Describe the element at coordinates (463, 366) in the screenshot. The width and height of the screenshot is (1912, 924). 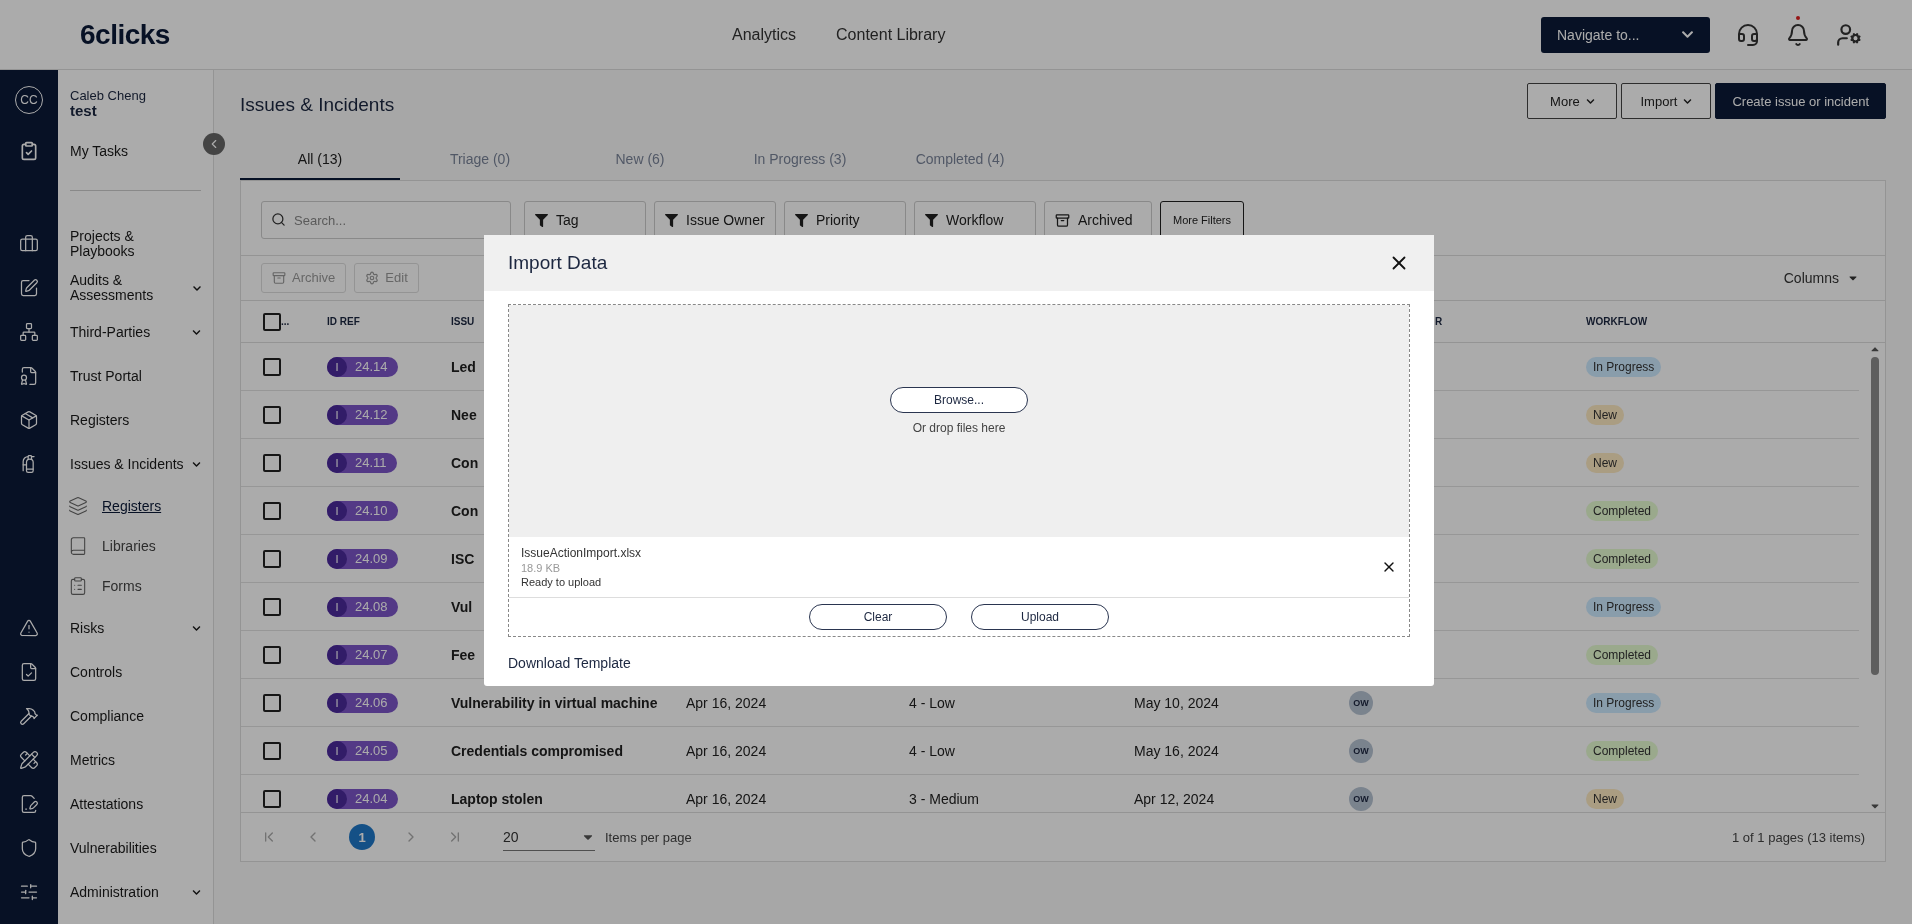
I see `table-cell: Led` at that location.